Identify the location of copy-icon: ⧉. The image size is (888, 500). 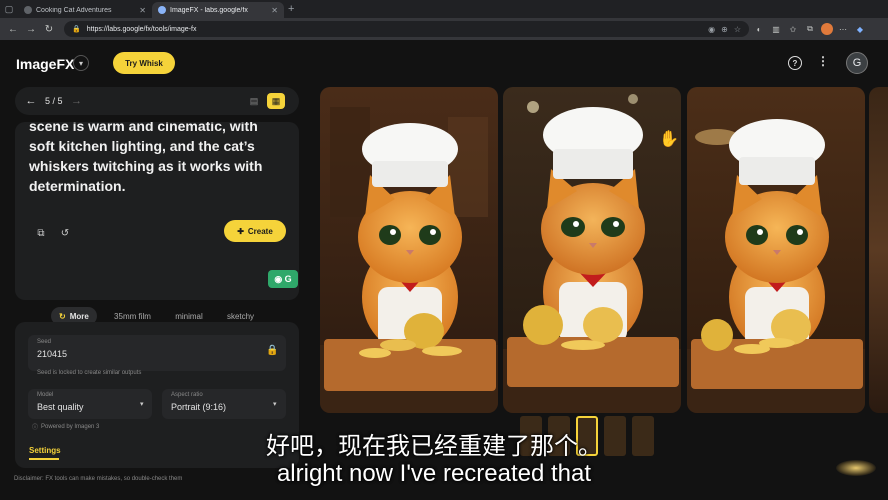
(41, 233).